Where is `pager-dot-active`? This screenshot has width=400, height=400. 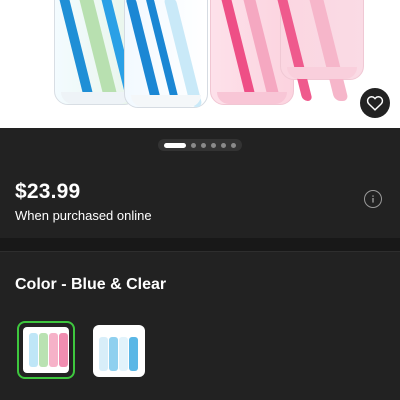 pager-dot-active is located at coordinates (175, 145).